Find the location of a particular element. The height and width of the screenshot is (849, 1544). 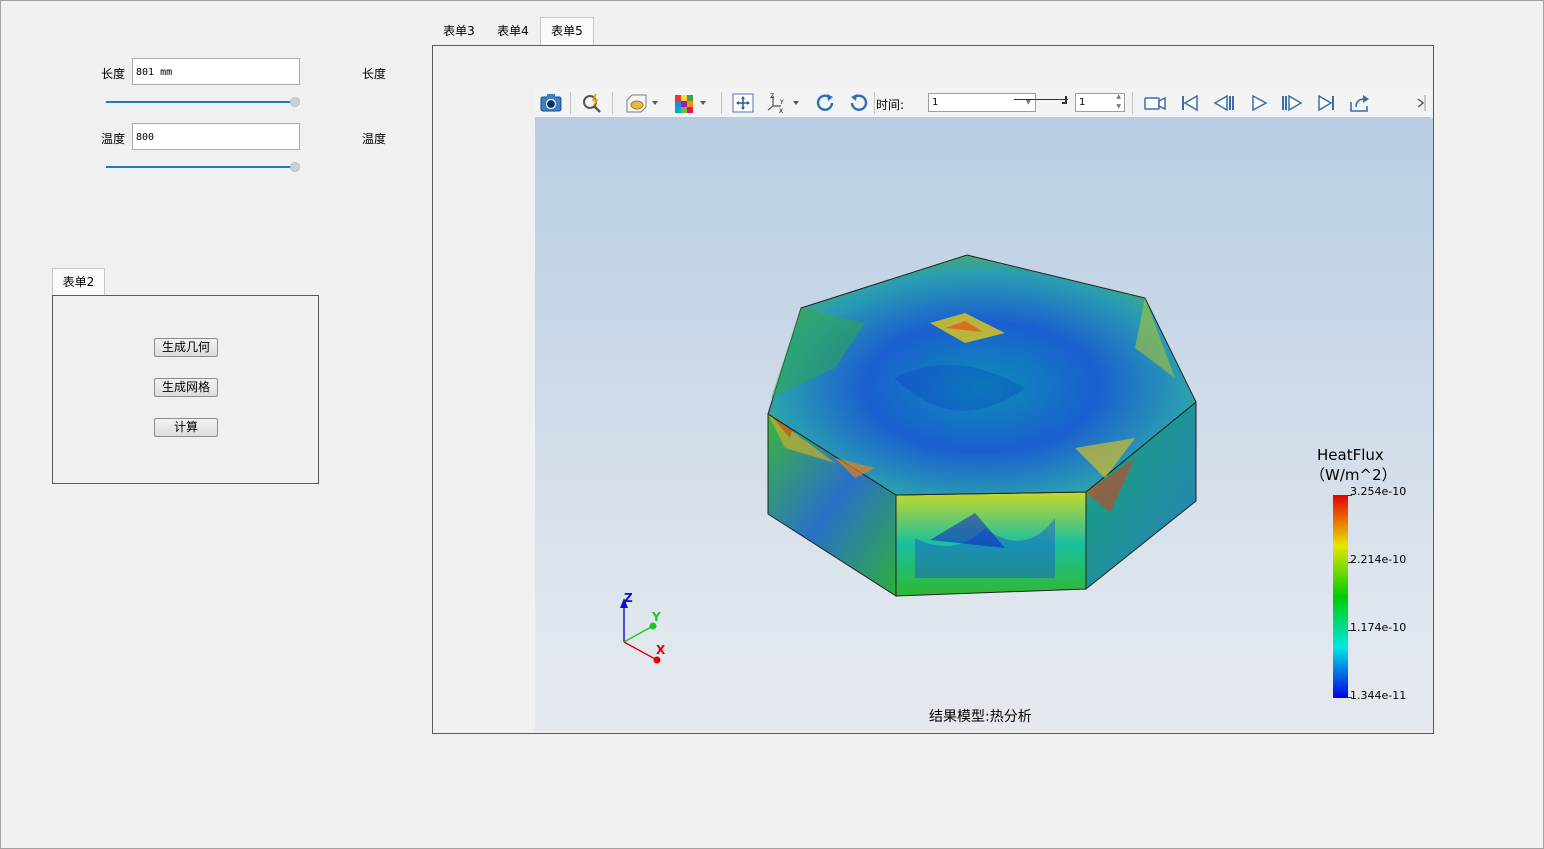

rotate-cw-icon is located at coordinates (825, 103).